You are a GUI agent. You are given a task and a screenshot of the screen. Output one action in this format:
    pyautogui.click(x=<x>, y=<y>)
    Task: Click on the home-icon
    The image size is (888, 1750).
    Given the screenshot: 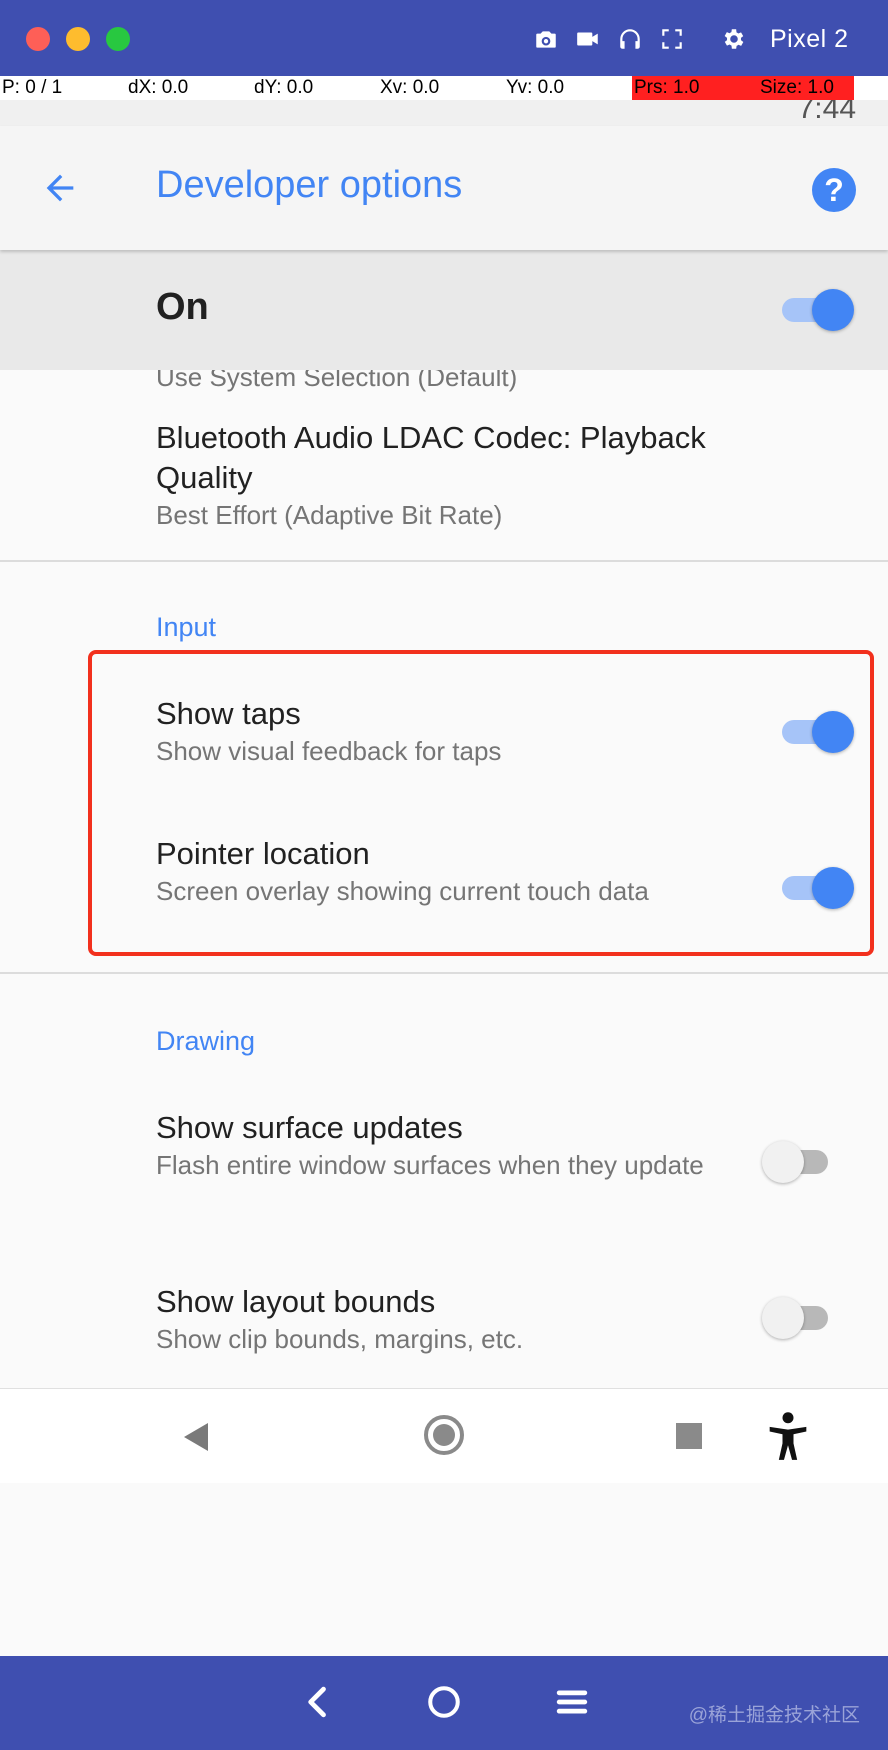 What is the action you would take?
    pyautogui.click(x=444, y=1702)
    